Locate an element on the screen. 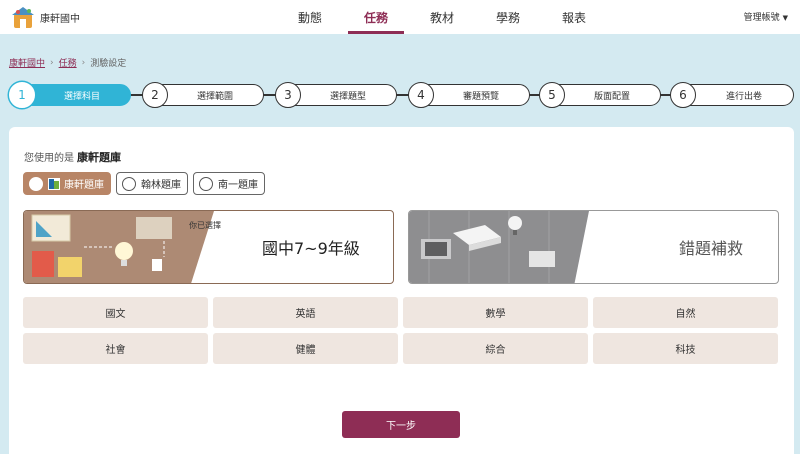 This screenshot has height=454, width=800. step-number: 2 is located at coordinates (155, 95).